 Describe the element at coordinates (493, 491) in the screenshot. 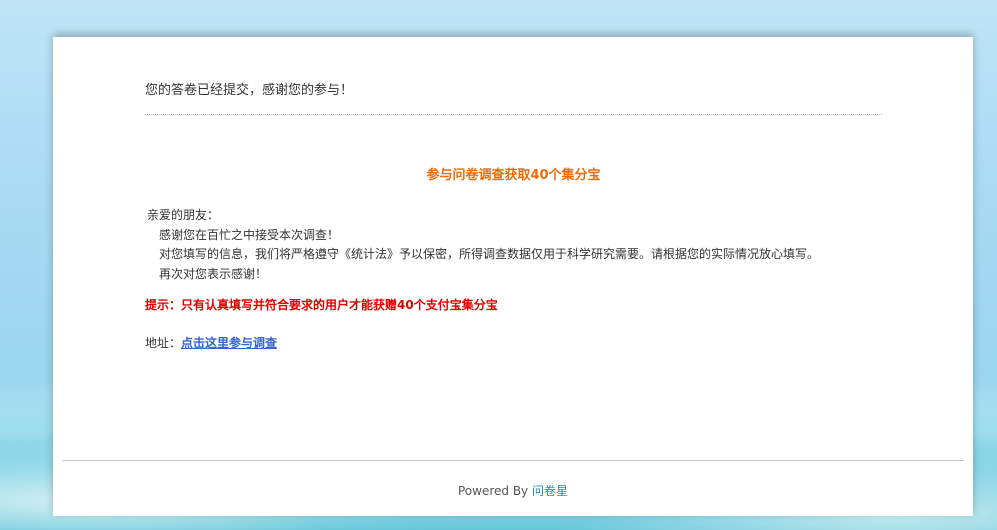

I see `powered-by-text: Powered By` at that location.